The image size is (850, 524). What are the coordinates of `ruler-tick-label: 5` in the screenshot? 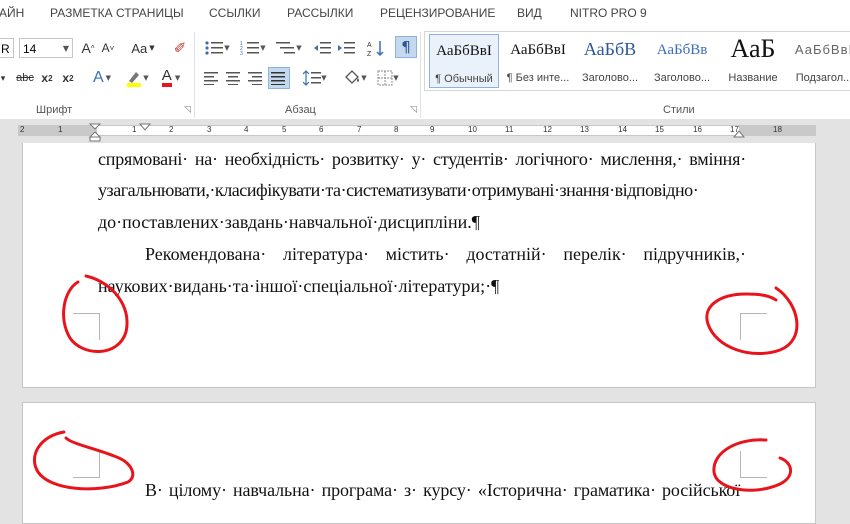 It's located at (284, 129).